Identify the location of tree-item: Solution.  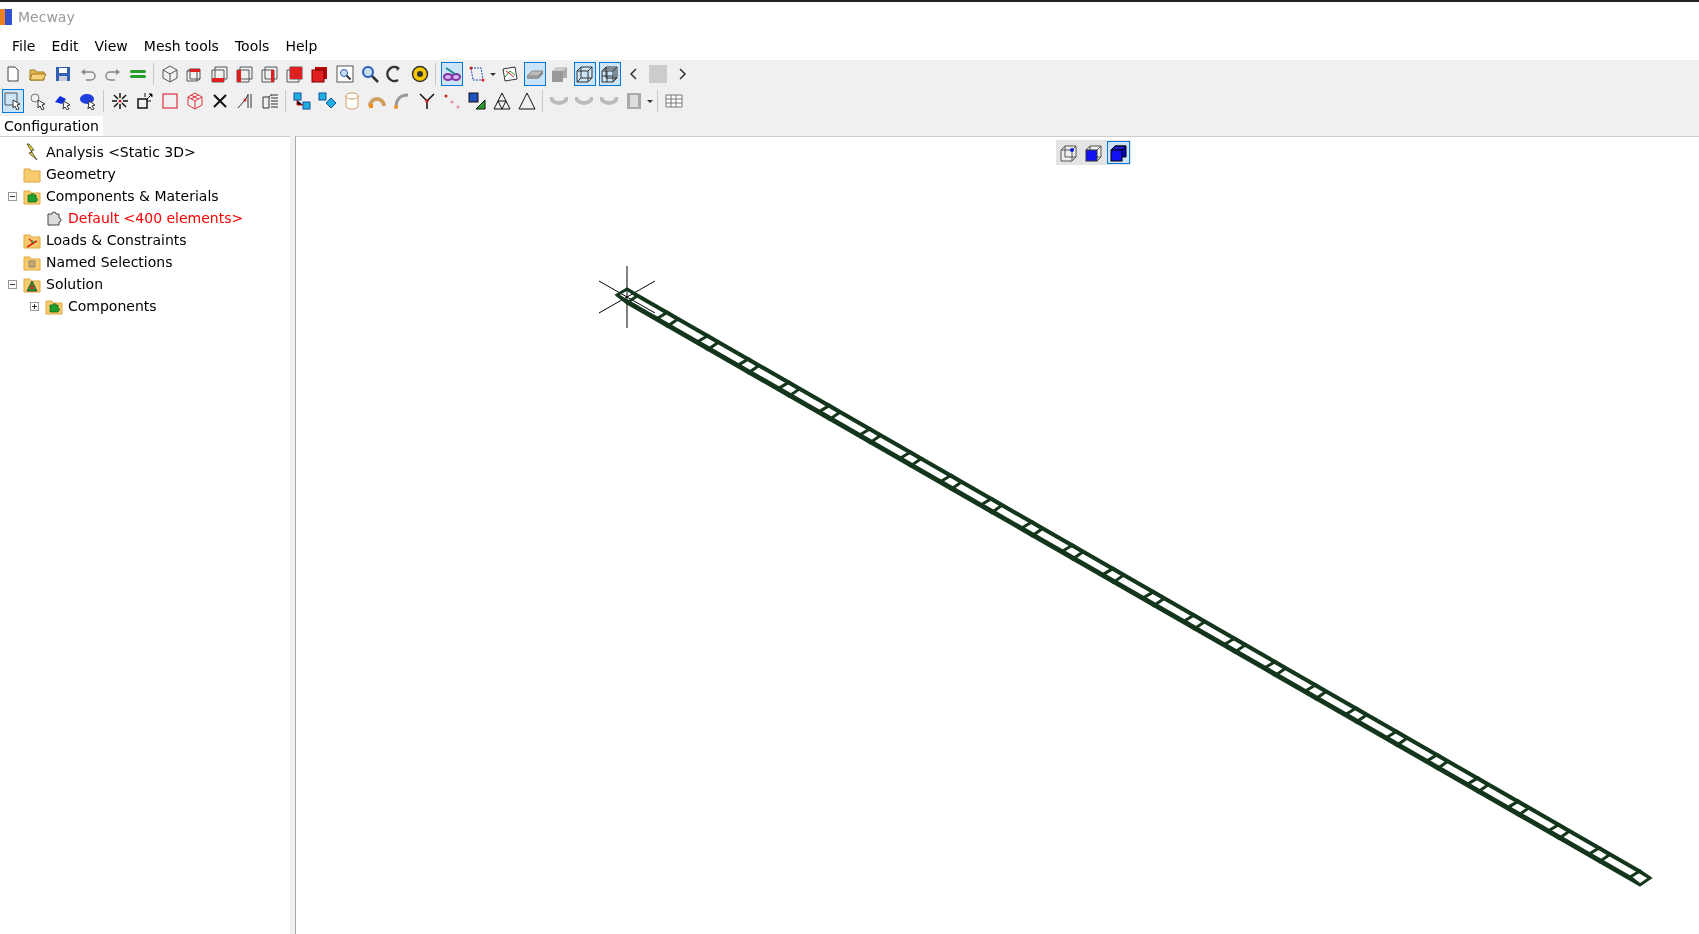
(75, 284).